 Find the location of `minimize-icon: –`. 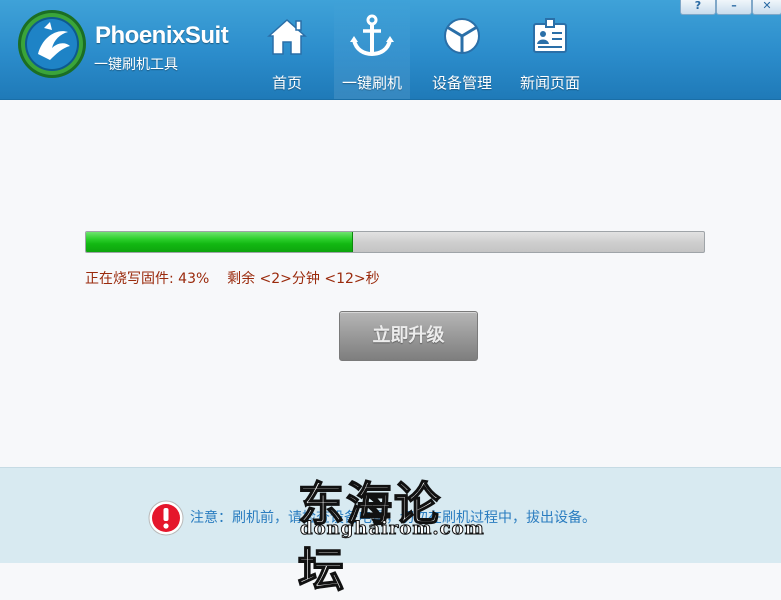

minimize-icon: – is located at coordinates (734, 6).